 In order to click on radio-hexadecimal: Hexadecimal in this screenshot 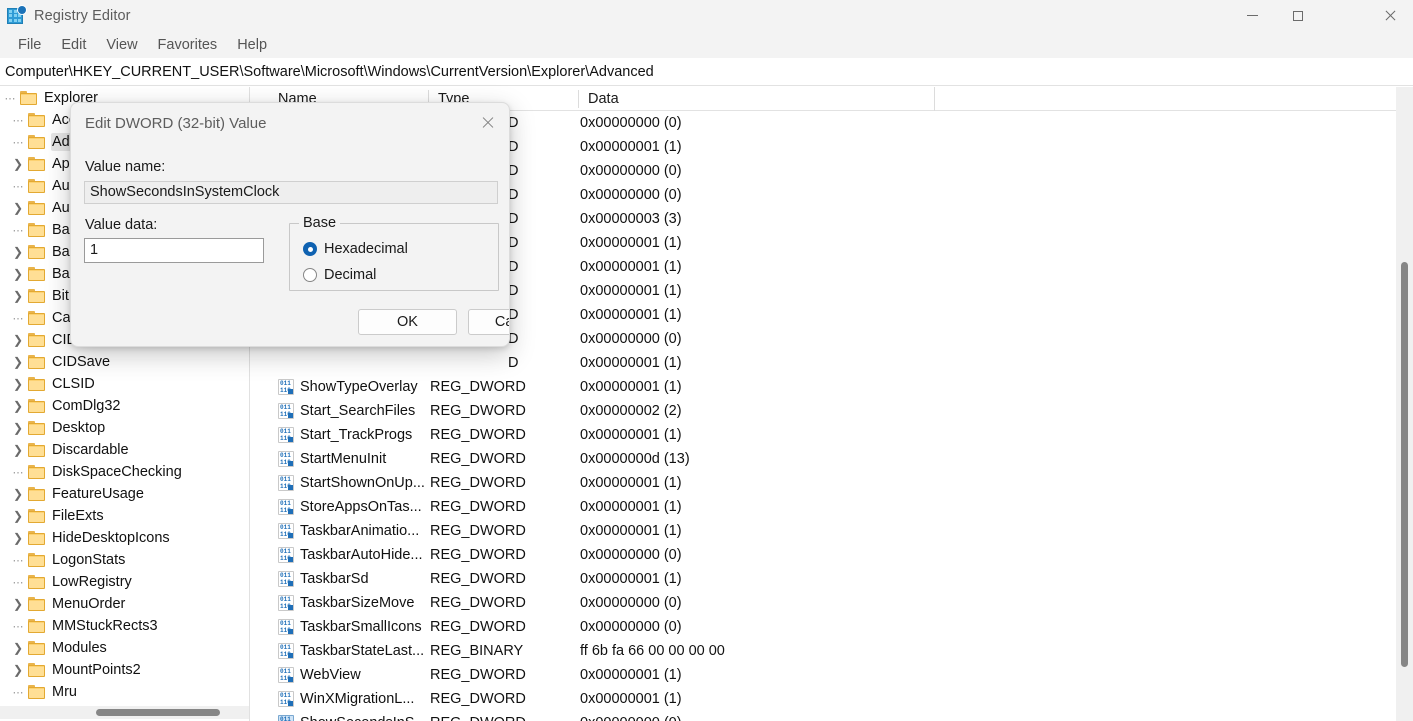, I will do `click(355, 249)`.